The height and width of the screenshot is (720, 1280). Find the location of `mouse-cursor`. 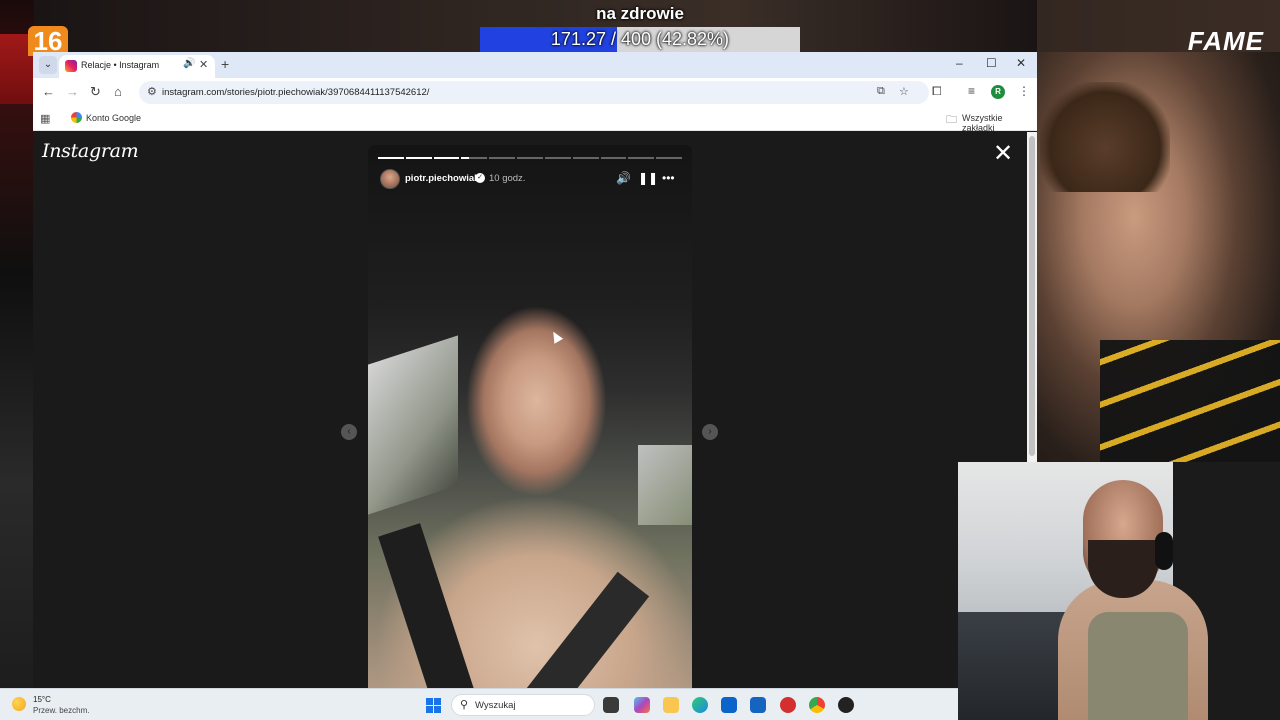

mouse-cursor is located at coordinates (556, 336).